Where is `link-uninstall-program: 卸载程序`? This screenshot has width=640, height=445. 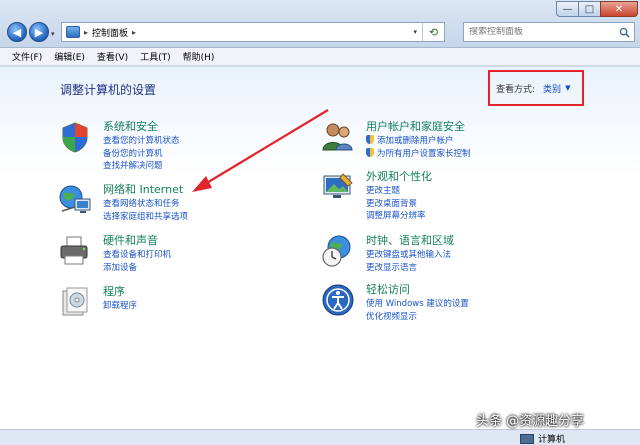
link-uninstall-program: 卸载程序 is located at coordinates (120, 306).